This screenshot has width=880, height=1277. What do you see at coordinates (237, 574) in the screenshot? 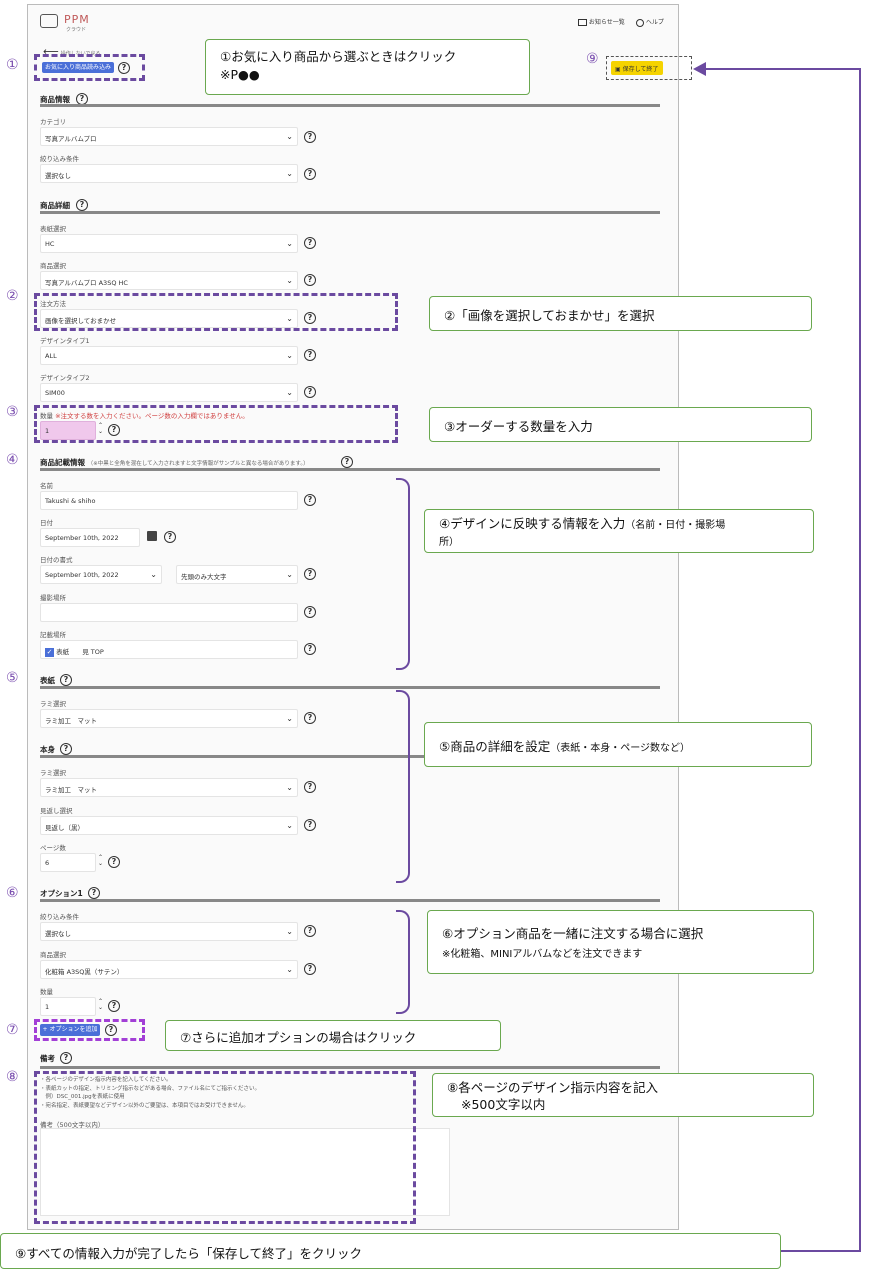
I see `date-case-select: 先頭のみ大文字 ⌄` at bounding box center [237, 574].